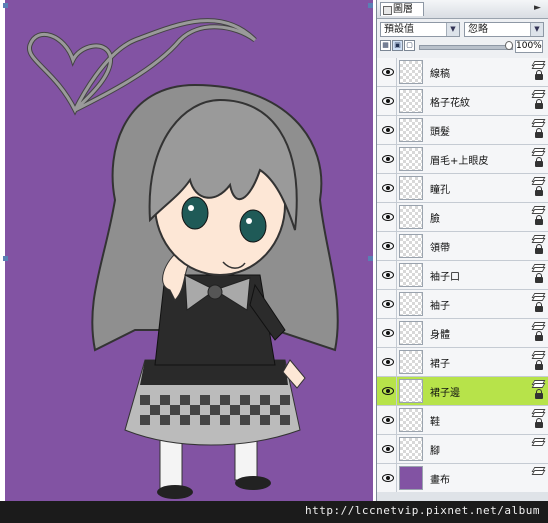 Image resolution: width=548 pixels, height=523 pixels. I want to click on layer-row: 腳, so click(462, 449).